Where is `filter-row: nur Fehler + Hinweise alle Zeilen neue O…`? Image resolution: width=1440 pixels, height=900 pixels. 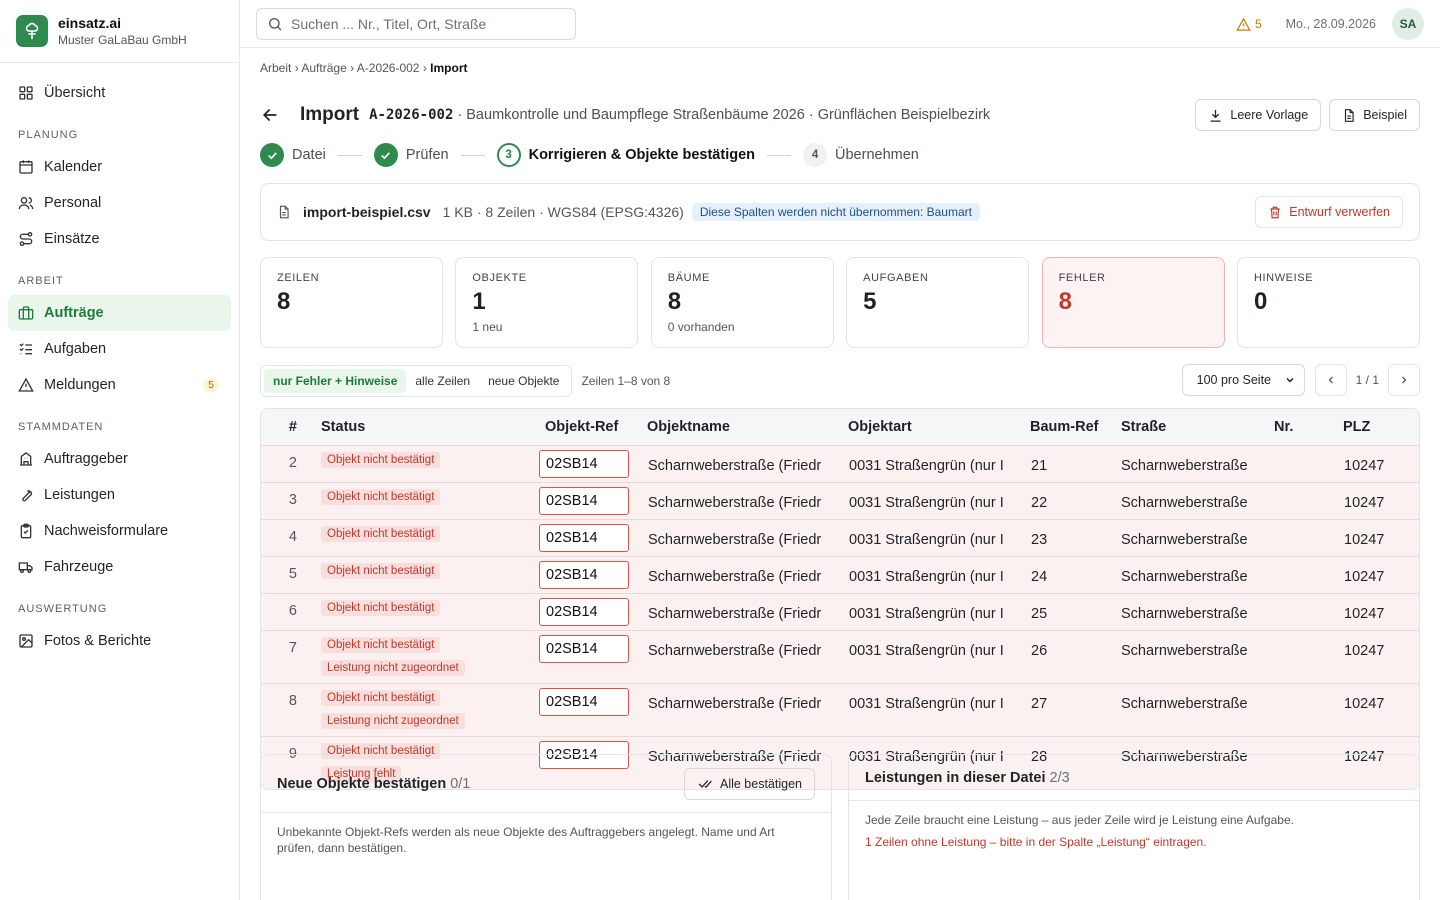 filter-row: nur Fehler + Hinweise alle Zeilen neue O… is located at coordinates (840, 381).